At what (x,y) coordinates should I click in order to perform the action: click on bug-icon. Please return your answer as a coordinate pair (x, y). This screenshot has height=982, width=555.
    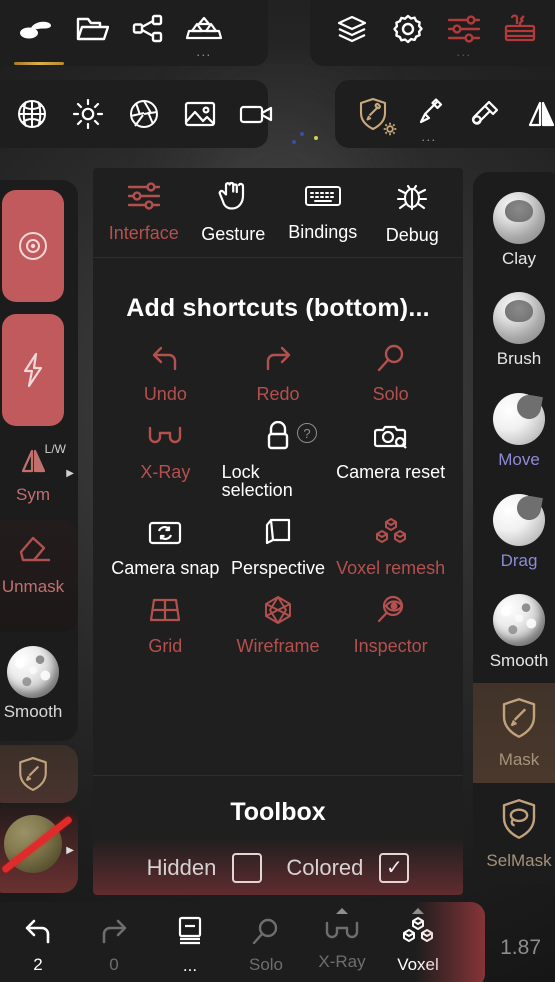
    Looking at the image, I should click on (412, 198).